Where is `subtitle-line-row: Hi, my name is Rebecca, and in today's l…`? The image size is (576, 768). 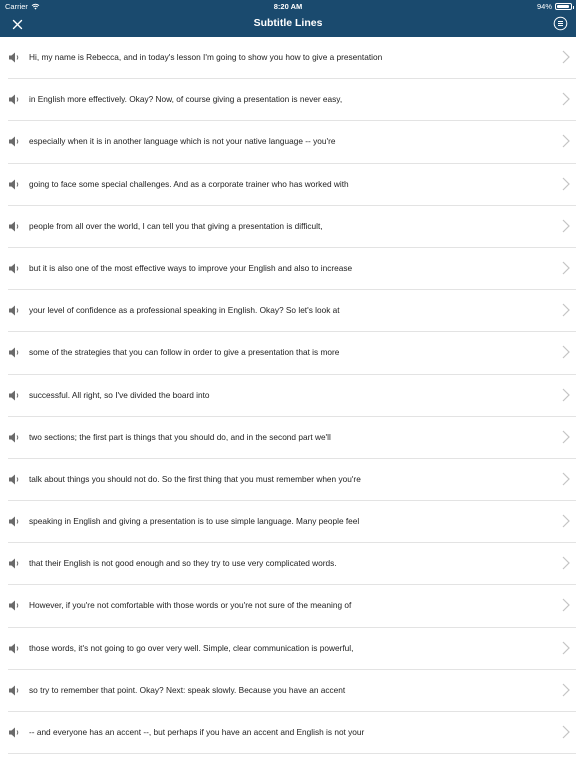 subtitle-line-row: Hi, my name is Rebecca, and in today's l… is located at coordinates (292, 58).